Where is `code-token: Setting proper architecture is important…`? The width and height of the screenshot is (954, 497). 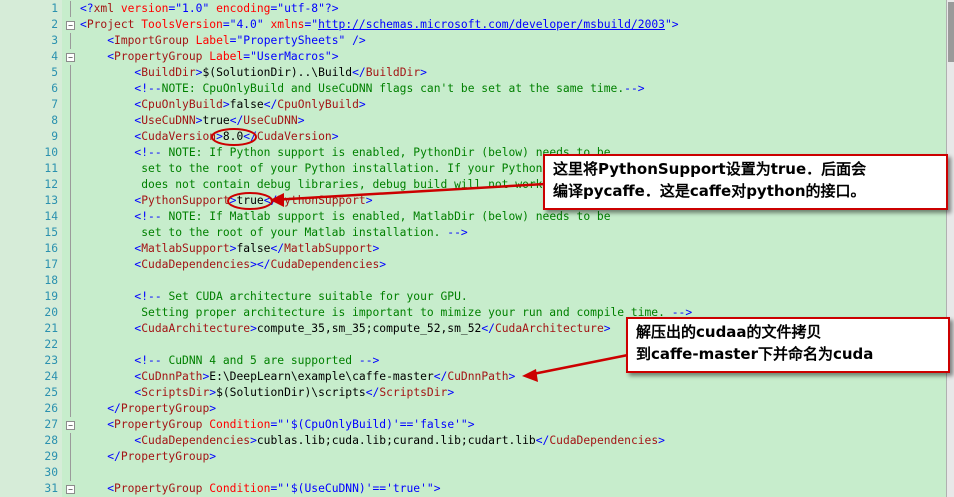
code-token: Setting proper architecture is important… is located at coordinates (376, 312).